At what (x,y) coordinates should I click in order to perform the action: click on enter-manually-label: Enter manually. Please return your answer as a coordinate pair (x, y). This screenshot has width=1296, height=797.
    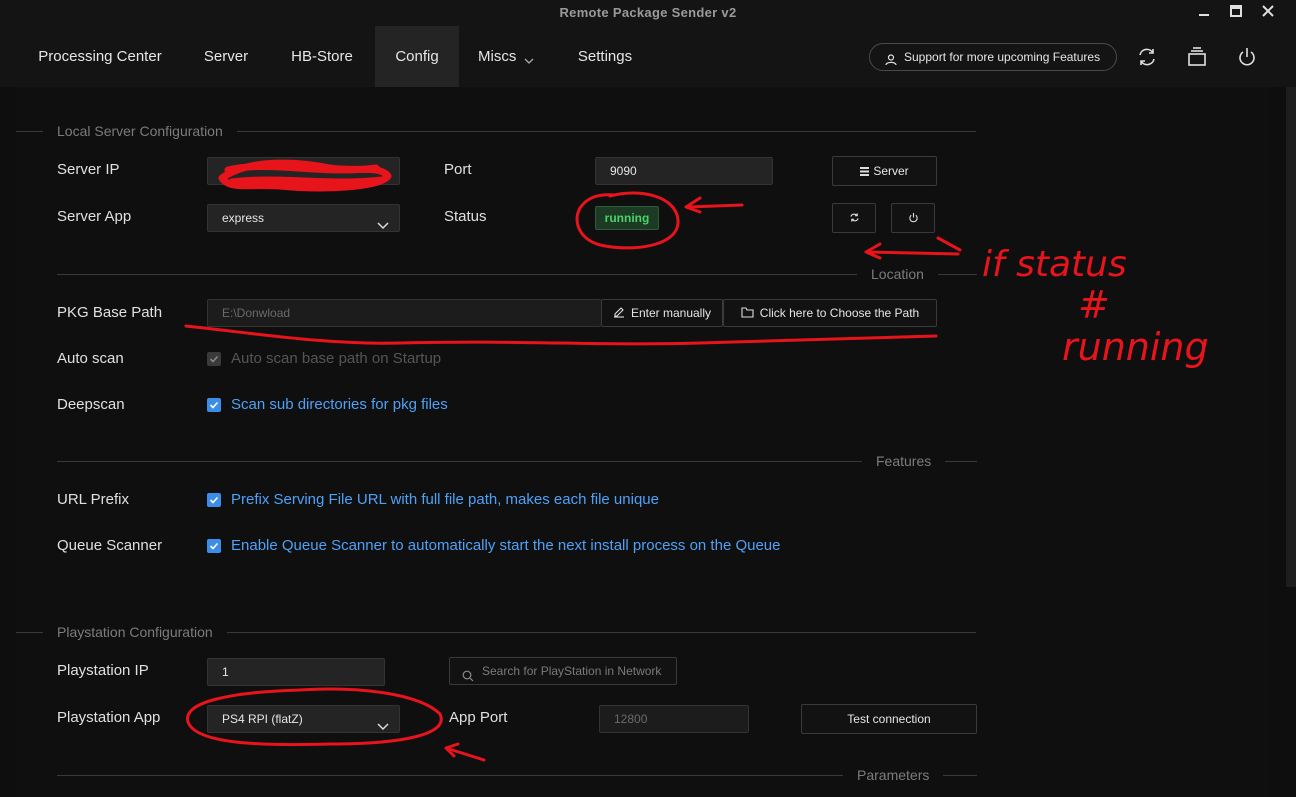
    Looking at the image, I should click on (671, 313).